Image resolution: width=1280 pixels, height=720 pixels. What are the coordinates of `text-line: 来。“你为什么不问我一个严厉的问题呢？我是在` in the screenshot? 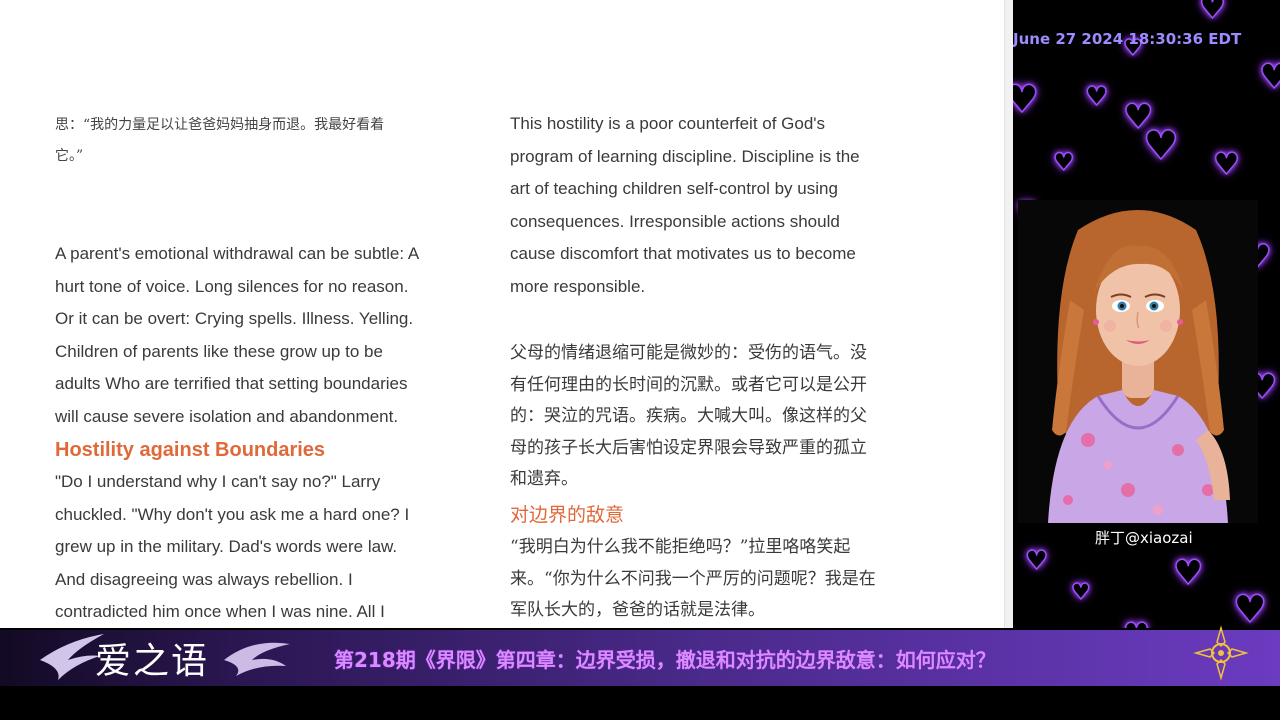 It's located at (693, 578).